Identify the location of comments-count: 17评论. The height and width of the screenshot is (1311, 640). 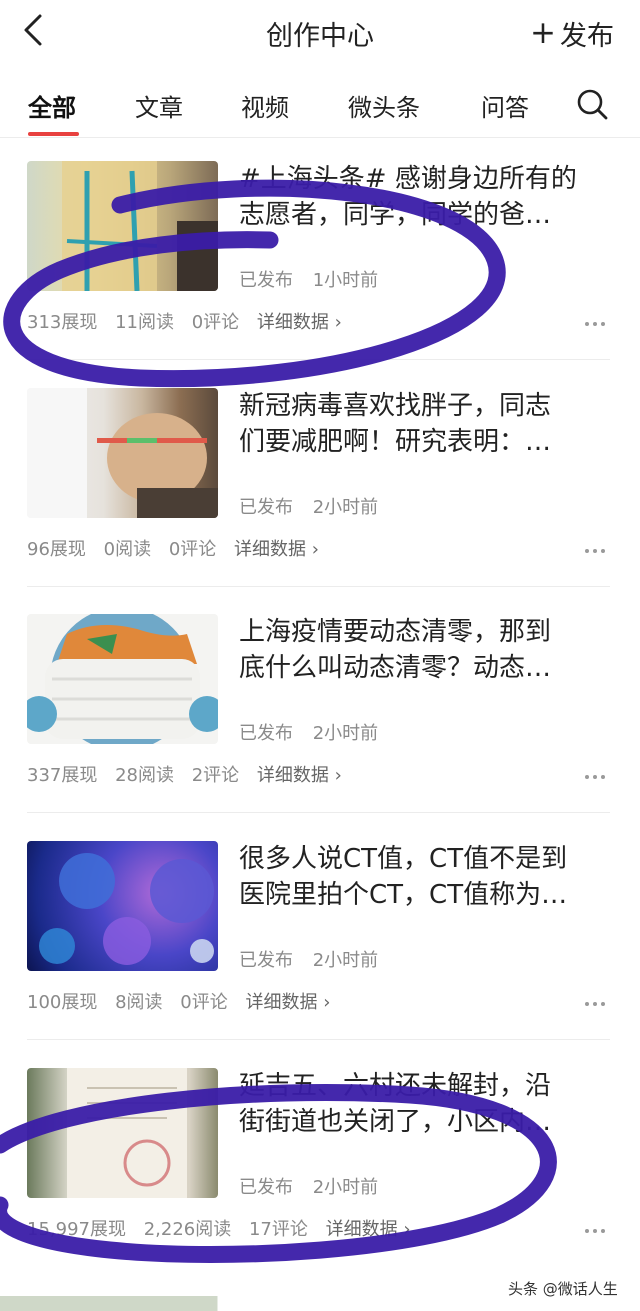
(278, 1229).